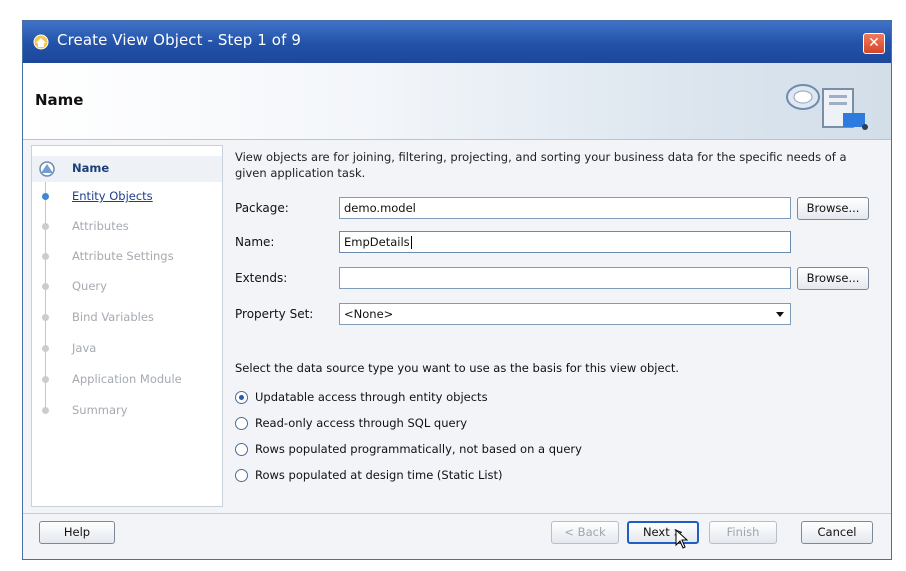 Image resolution: width=906 pixels, height=571 pixels. I want to click on sidebar-item-attribute-settings: Attribute Settings, so click(127, 257).